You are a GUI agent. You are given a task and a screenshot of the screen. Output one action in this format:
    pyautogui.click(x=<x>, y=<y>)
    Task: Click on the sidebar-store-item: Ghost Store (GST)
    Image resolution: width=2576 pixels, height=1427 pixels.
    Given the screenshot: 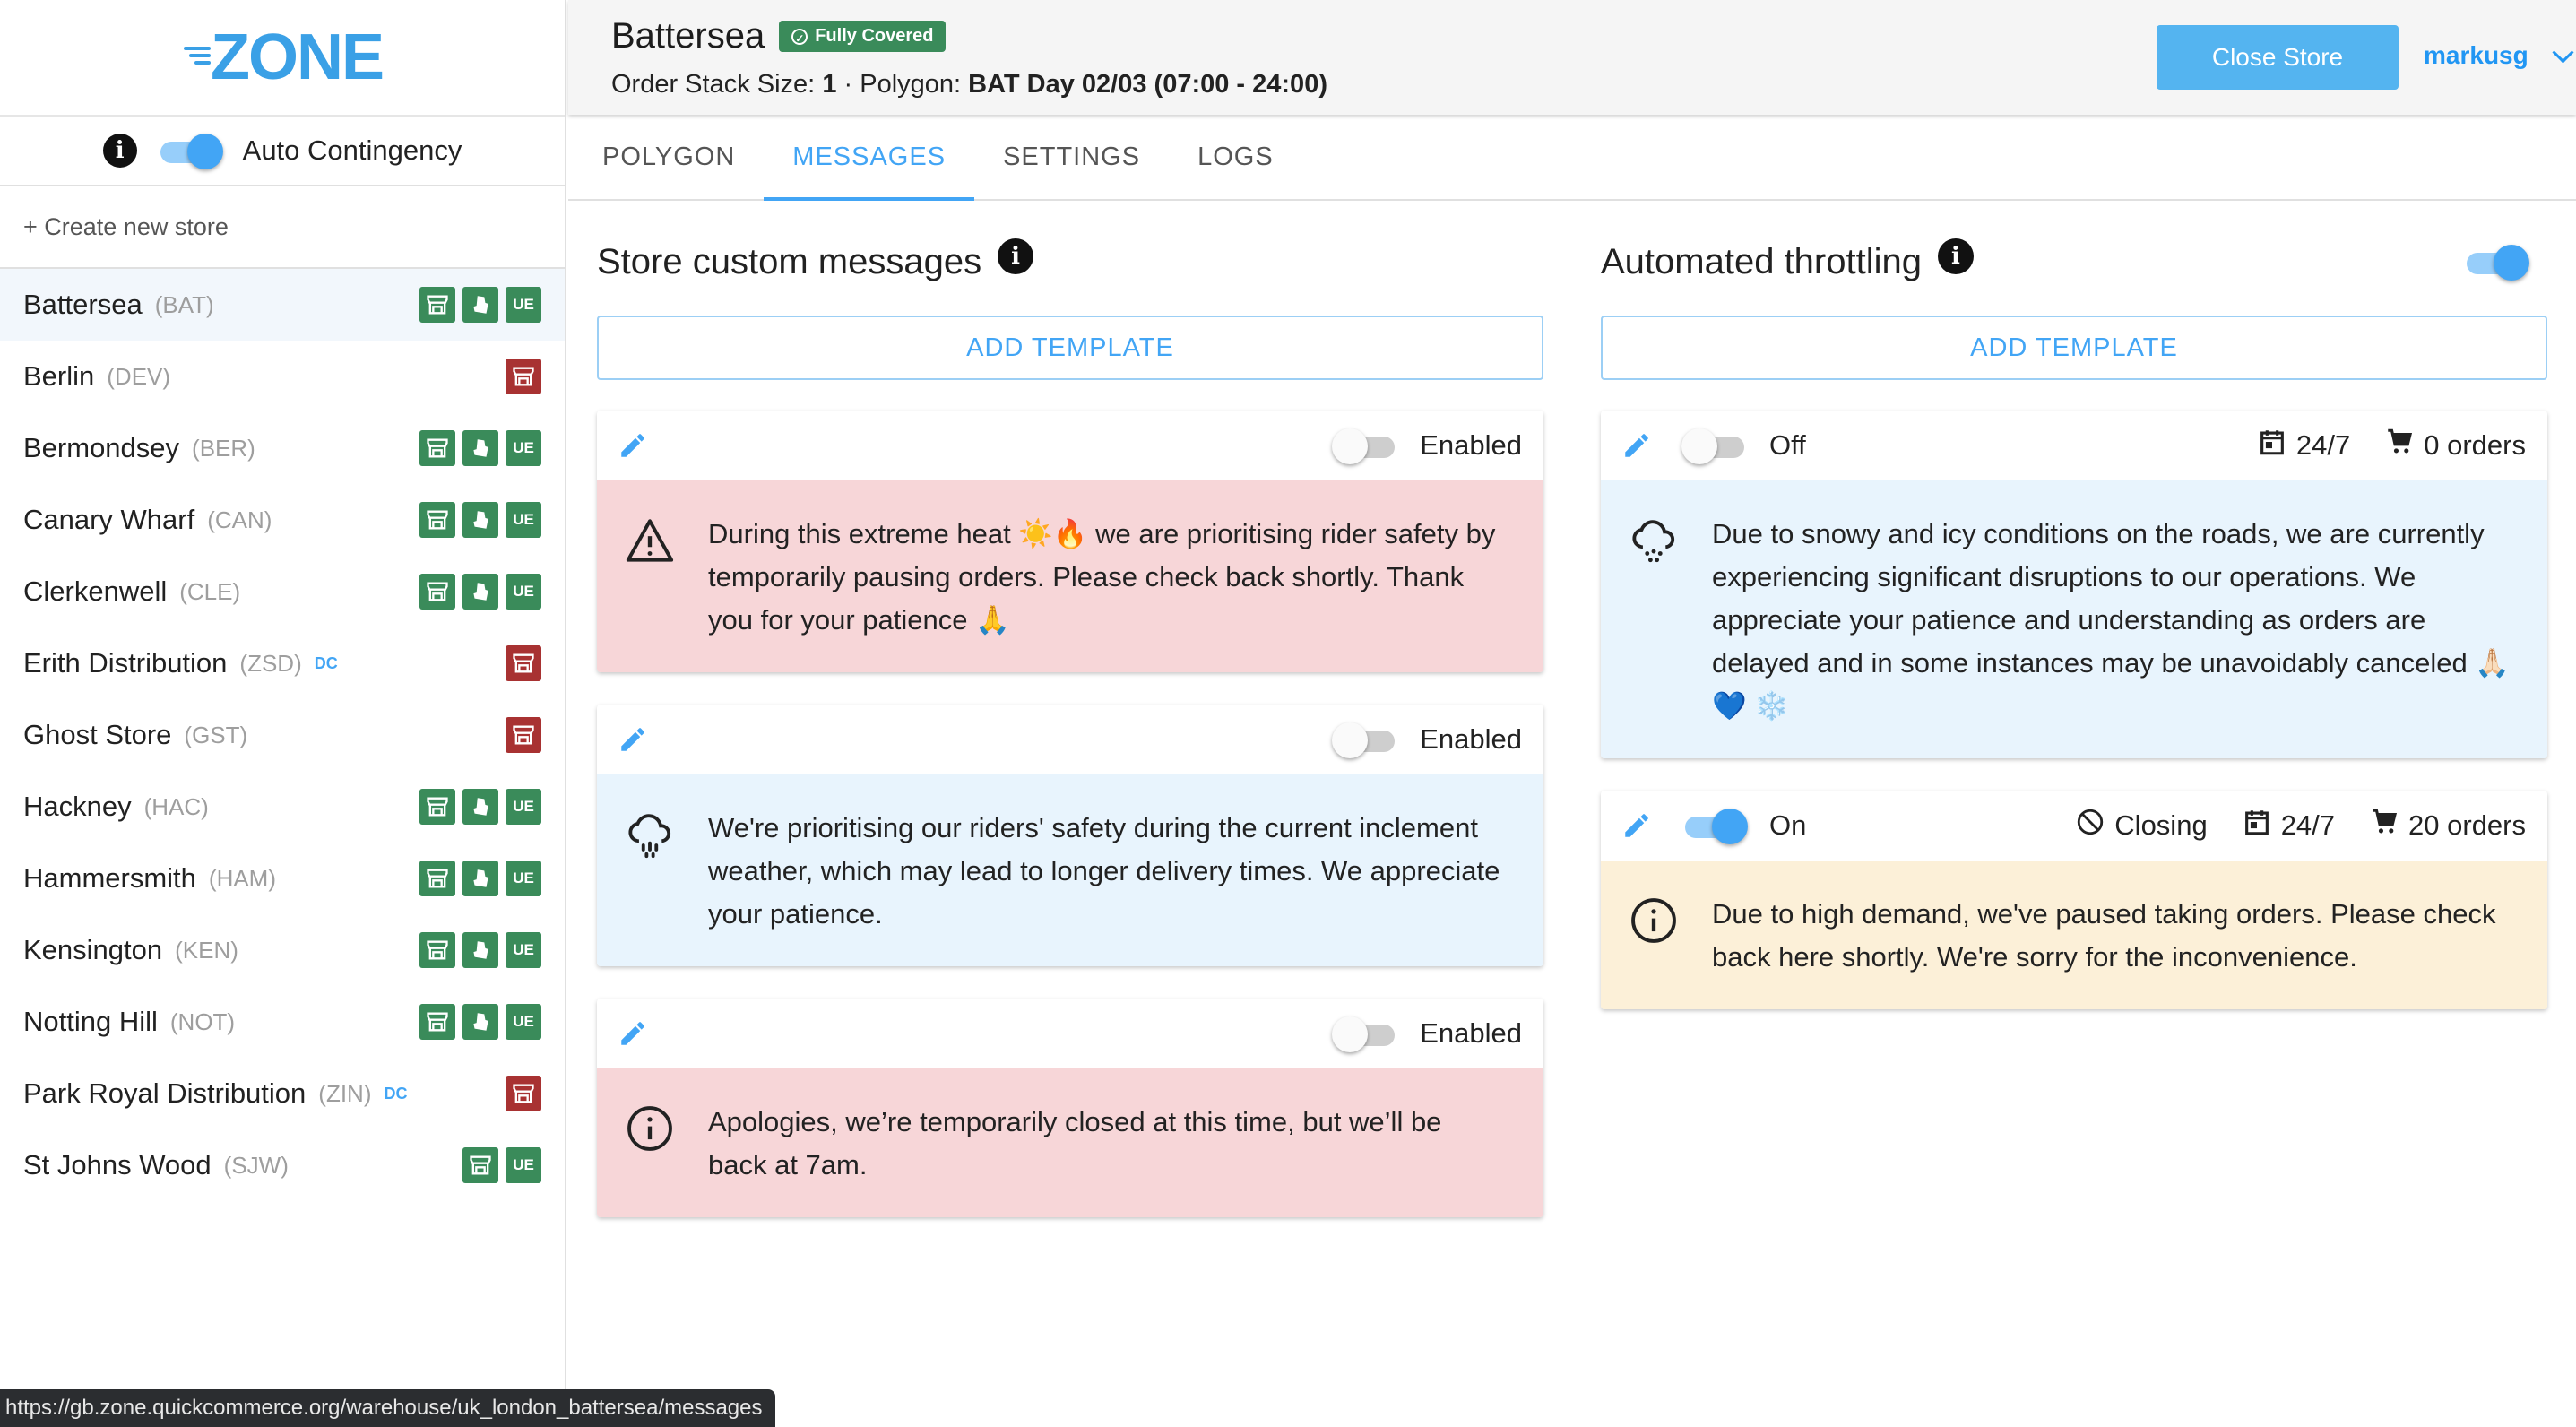 What is the action you would take?
    pyautogui.click(x=282, y=735)
    